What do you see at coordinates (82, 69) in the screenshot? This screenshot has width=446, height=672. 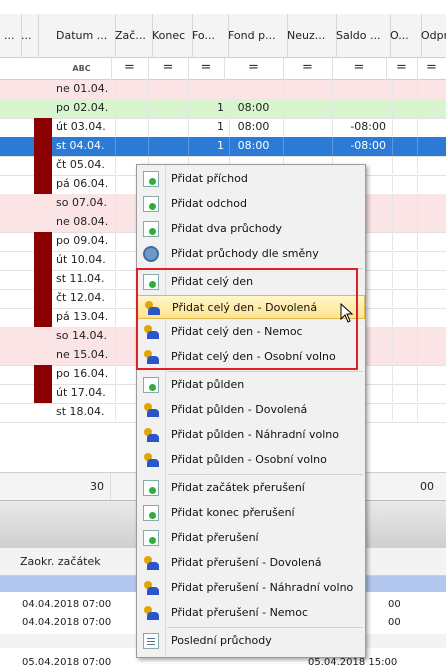 I see `filter-date: ABC` at bounding box center [82, 69].